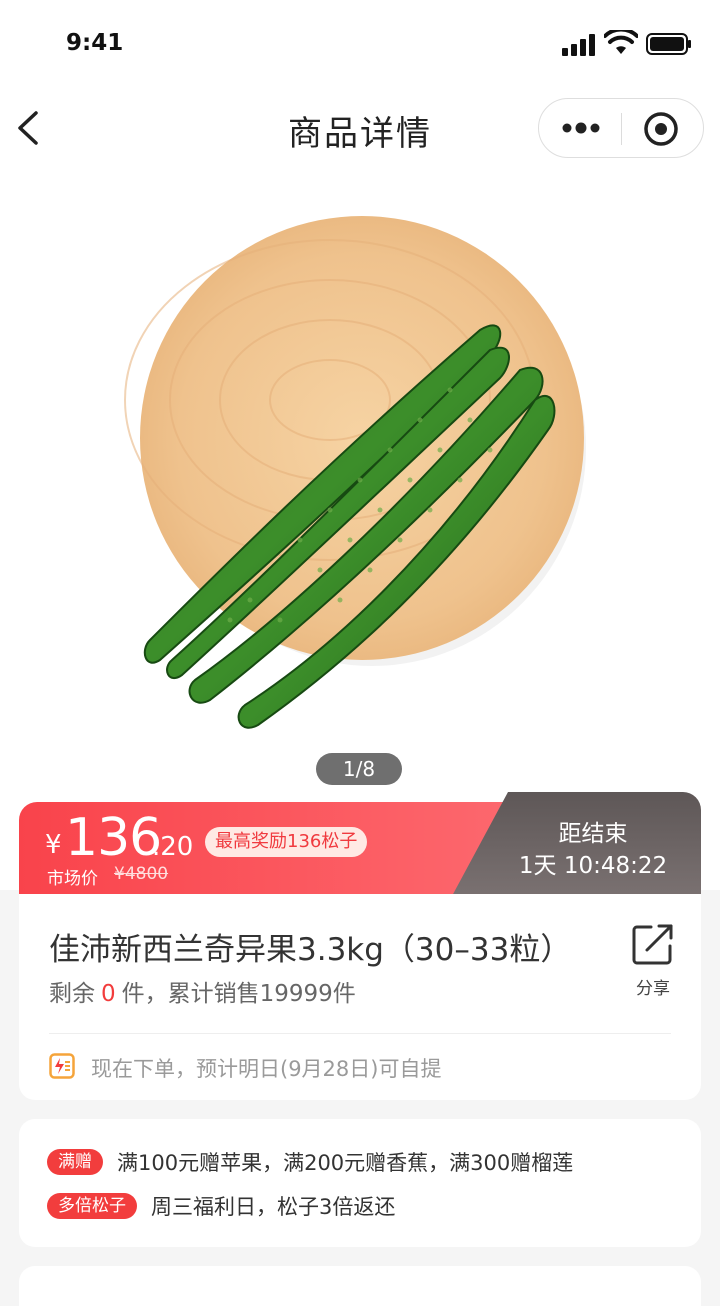 The height and width of the screenshot is (1306, 720). What do you see at coordinates (286, 842) in the screenshot?
I see `reward-tag: 最高奖励136松子` at bounding box center [286, 842].